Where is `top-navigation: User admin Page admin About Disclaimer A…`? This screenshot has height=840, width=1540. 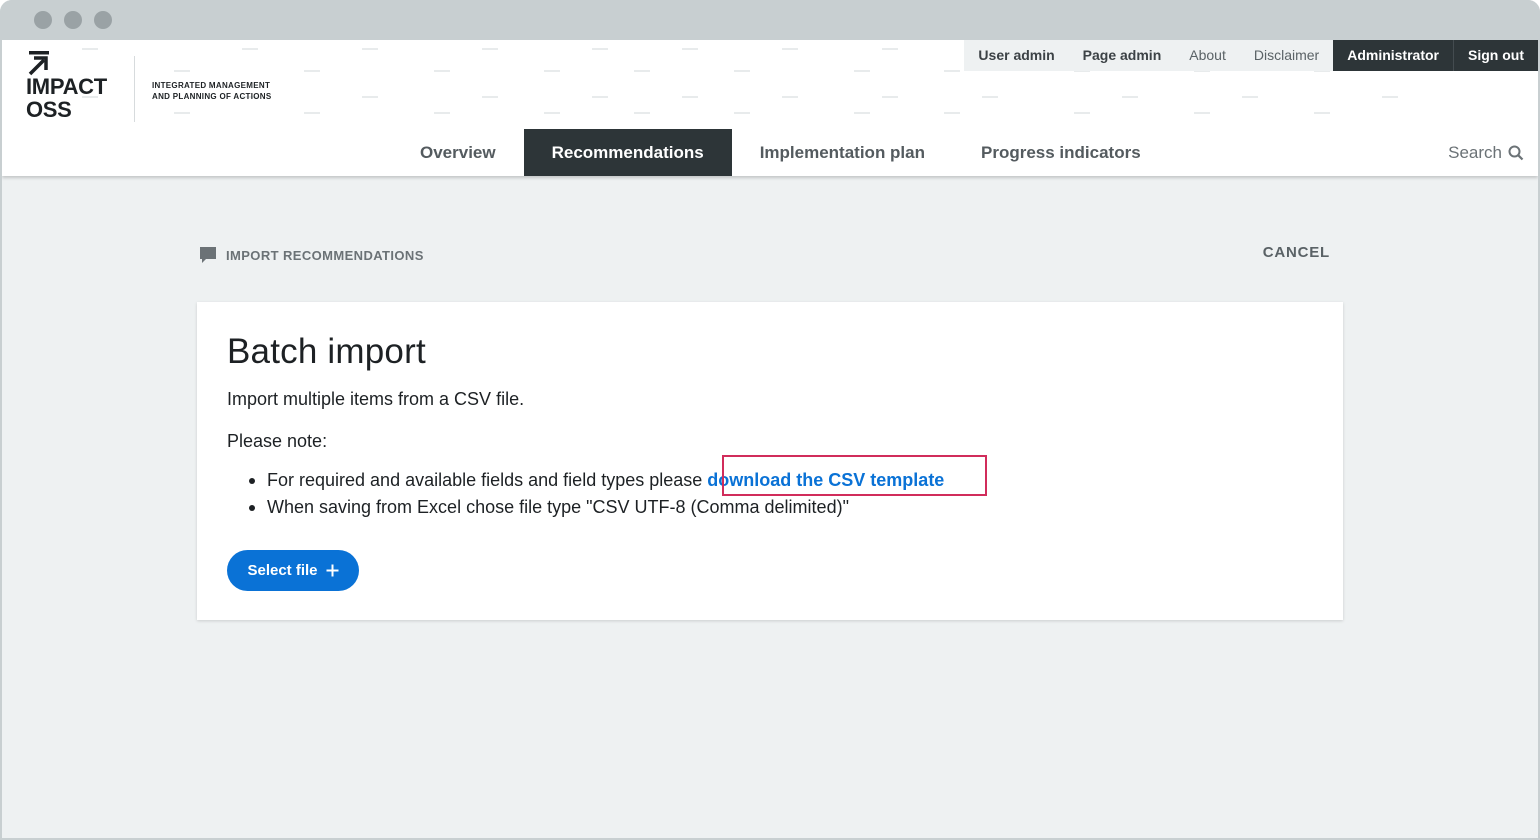
top-navigation: User admin Page admin About Disclaimer A… is located at coordinates (1251, 55).